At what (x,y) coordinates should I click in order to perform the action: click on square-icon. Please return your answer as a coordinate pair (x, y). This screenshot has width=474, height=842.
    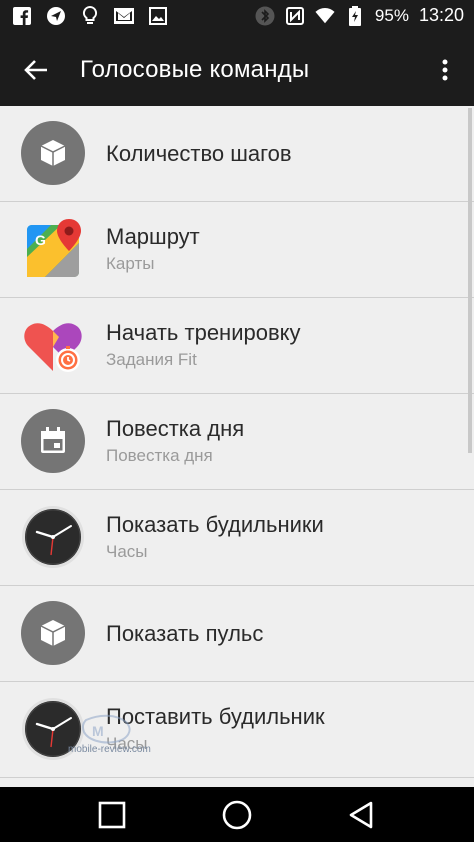
    Looking at the image, I should click on (112, 815).